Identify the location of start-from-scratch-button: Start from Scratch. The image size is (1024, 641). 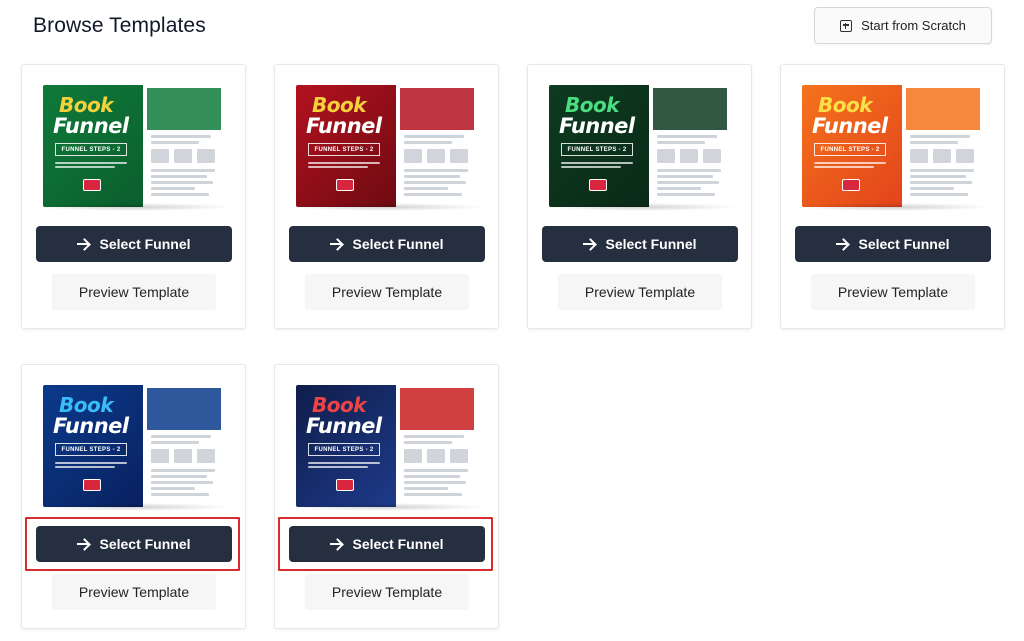
(903, 25).